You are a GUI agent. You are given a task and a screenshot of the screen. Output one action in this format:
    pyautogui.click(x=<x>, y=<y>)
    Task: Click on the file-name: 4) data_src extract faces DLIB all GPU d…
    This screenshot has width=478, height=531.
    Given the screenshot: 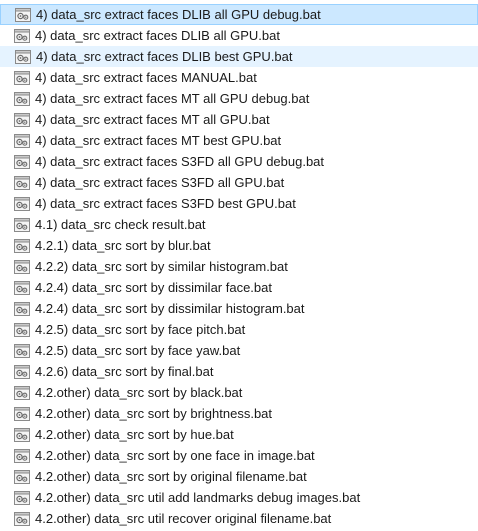 What is the action you would take?
    pyautogui.click(x=178, y=14)
    